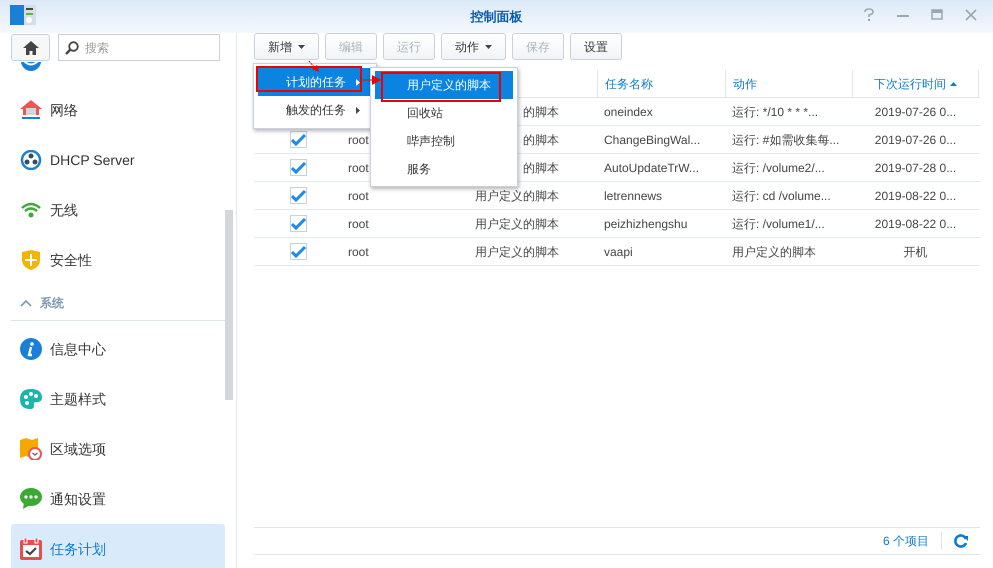  Describe the element at coordinates (869, 15) in the screenshot. I see `help-icon` at that location.